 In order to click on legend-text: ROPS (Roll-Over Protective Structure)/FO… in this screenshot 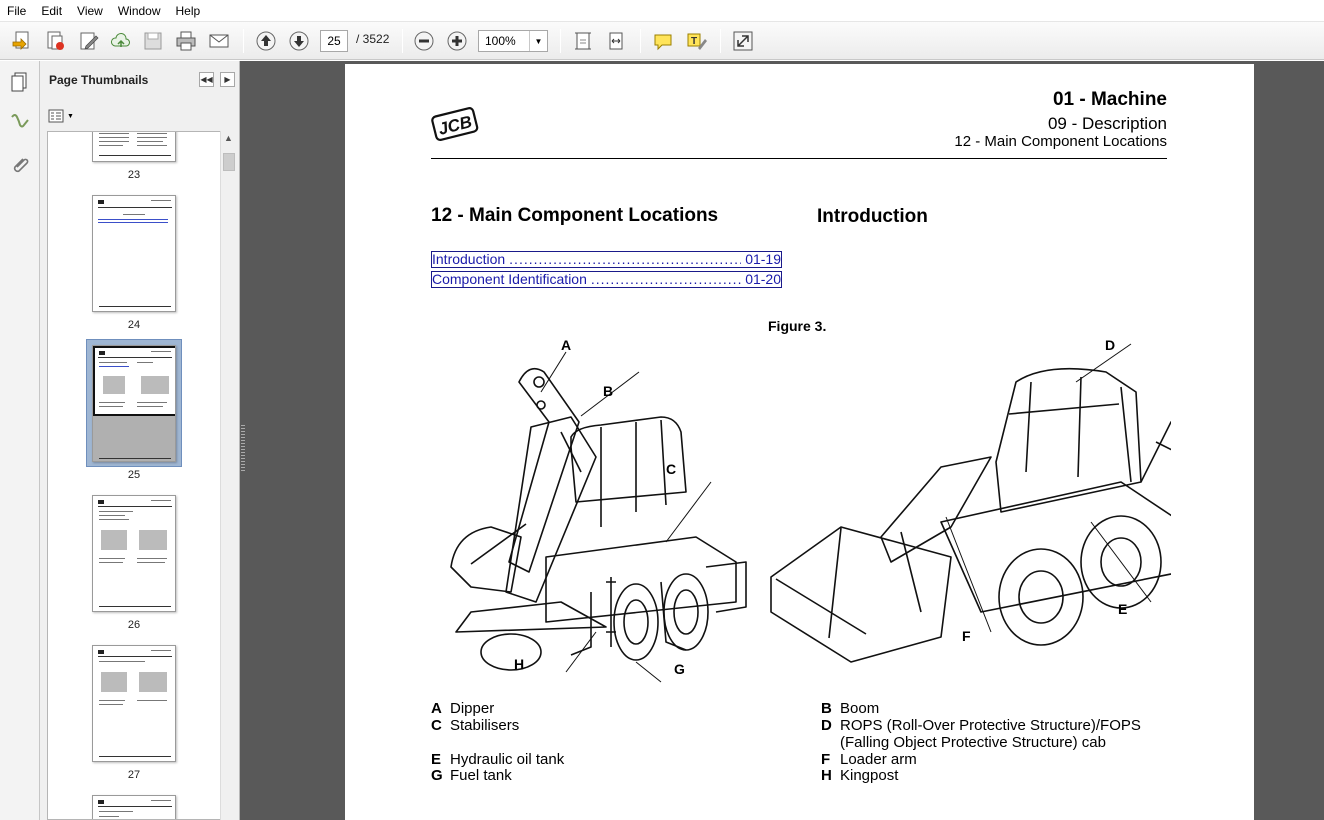, I will do `click(990, 725)`.